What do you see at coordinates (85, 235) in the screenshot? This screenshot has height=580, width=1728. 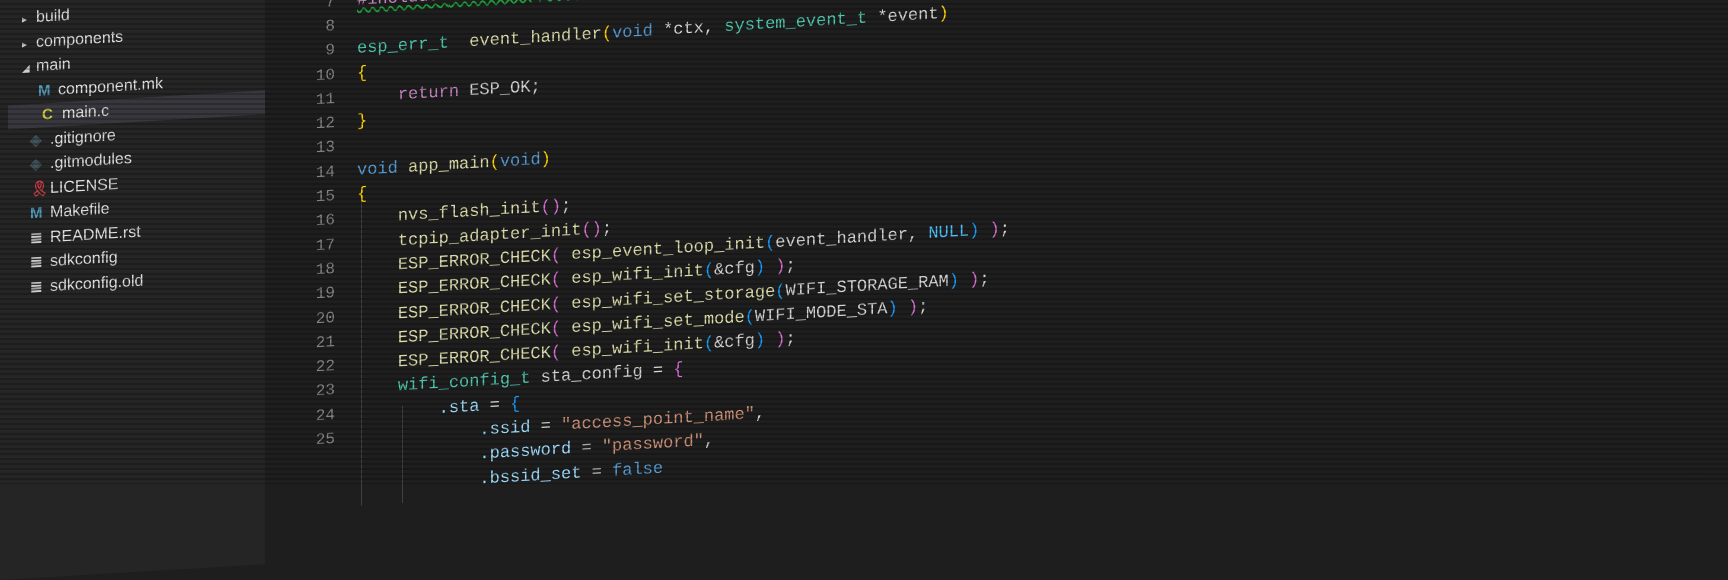 I see `sidebar-item-readme-rst: ≣ README.rst` at bounding box center [85, 235].